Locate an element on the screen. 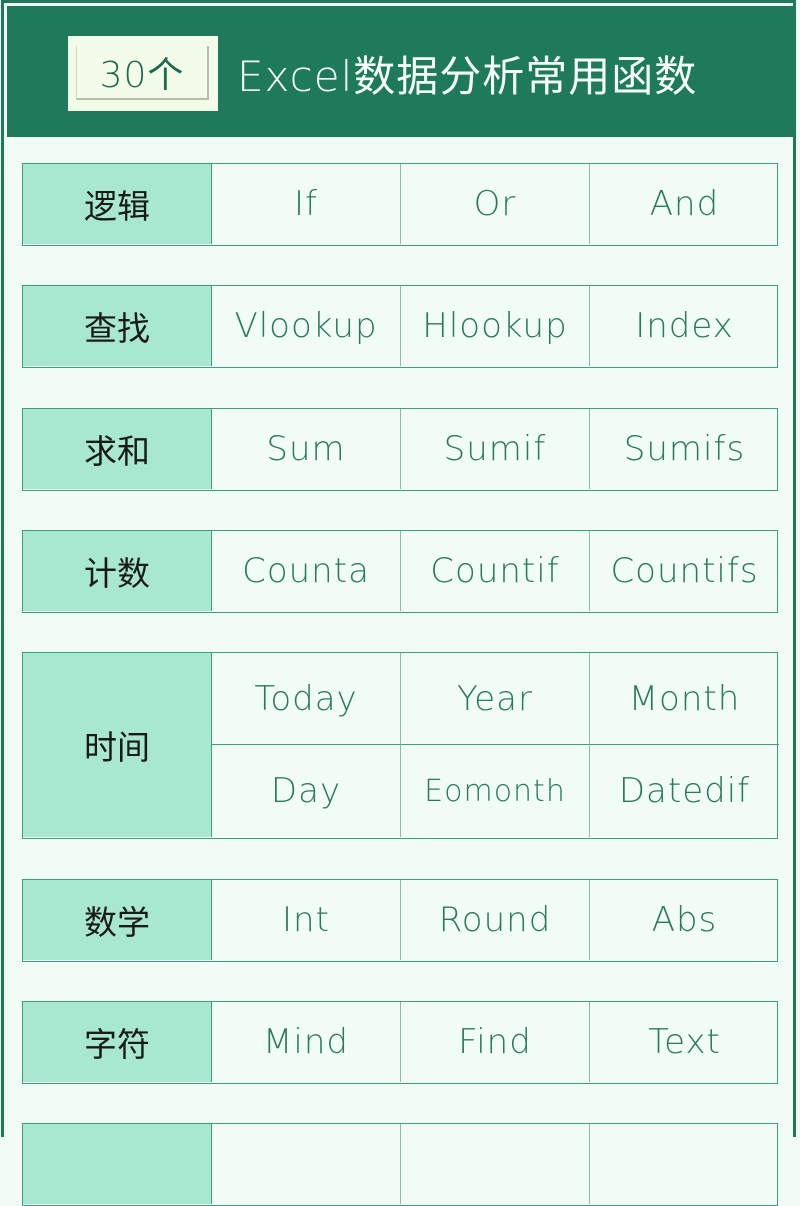 The width and height of the screenshot is (800, 1206). count-badge: 30个 is located at coordinates (143, 73).